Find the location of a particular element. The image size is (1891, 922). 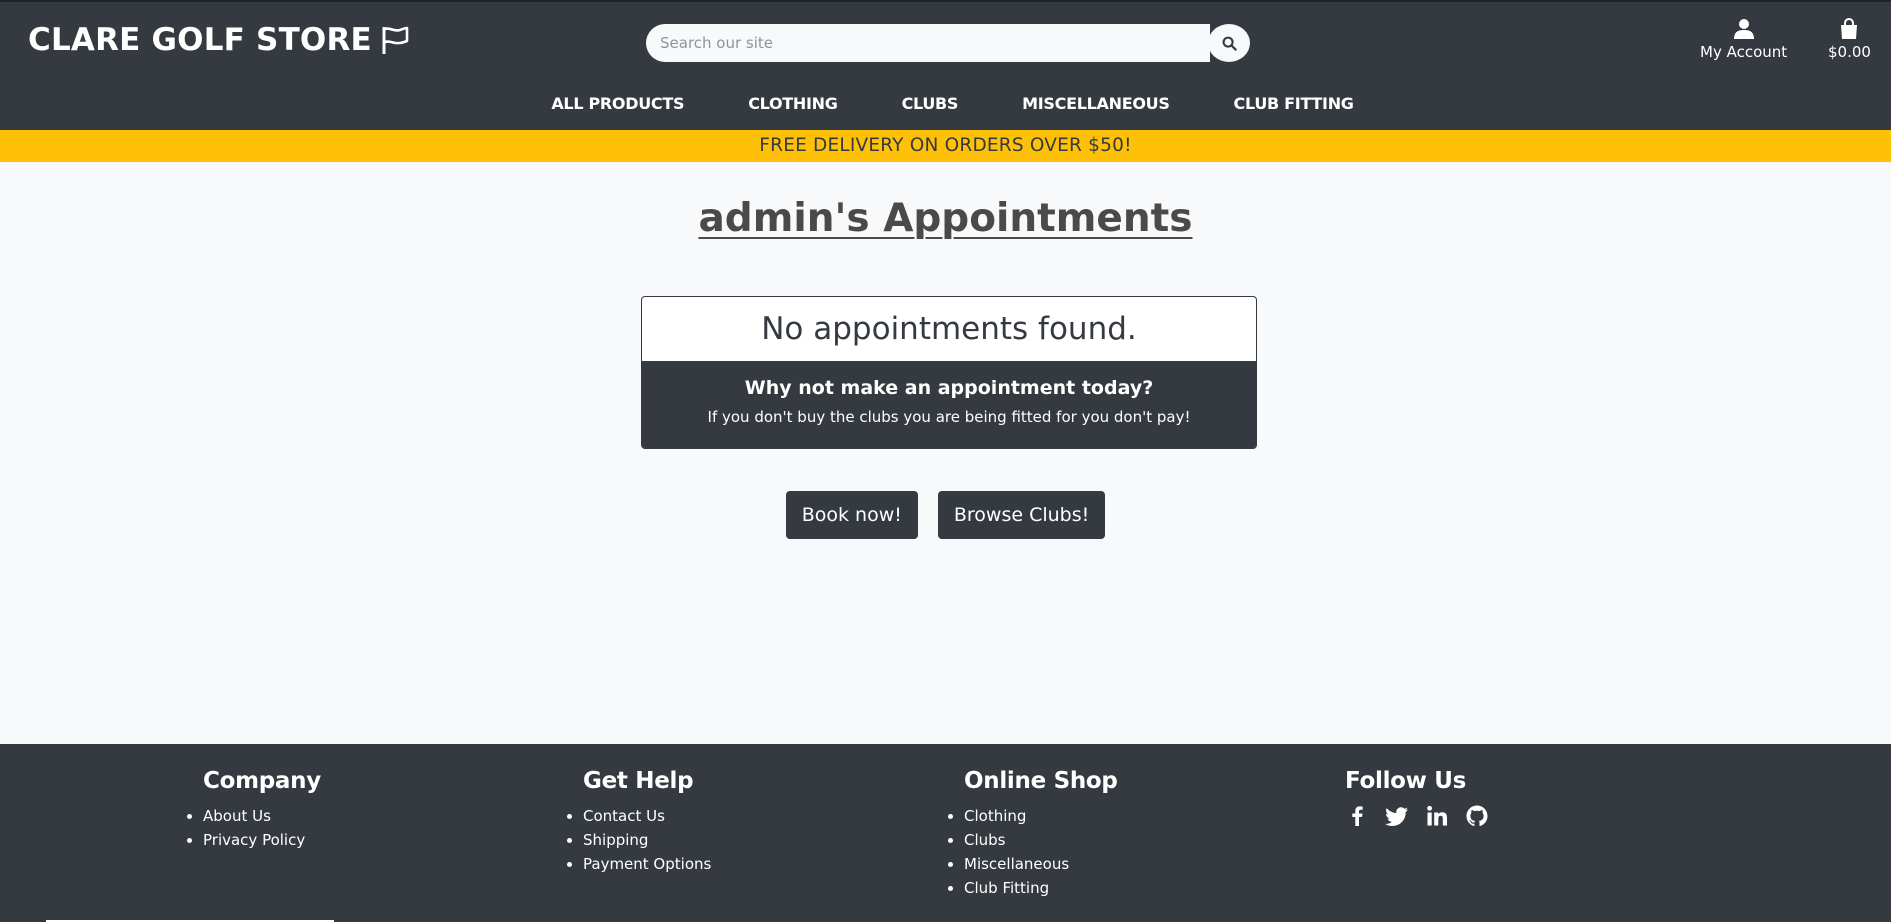

search-input is located at coordinates (928, 43).